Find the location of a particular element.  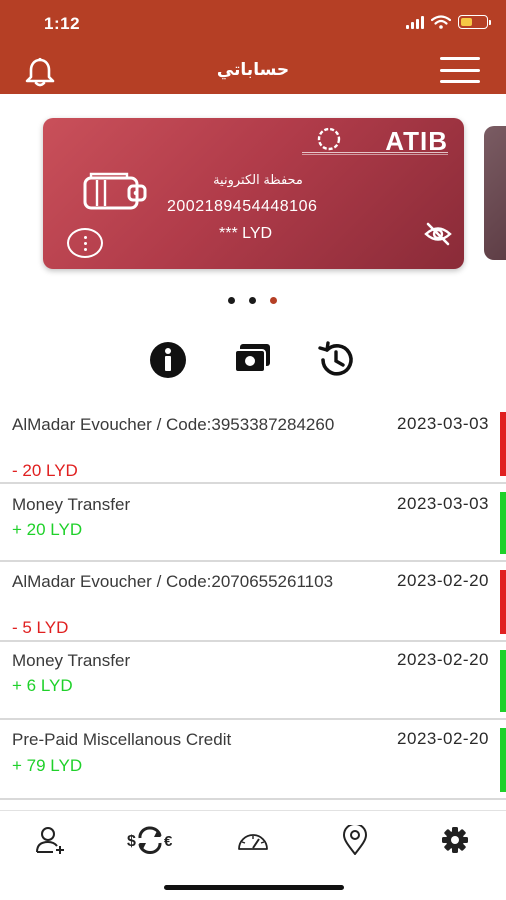

transaction-amount: - 5 LYD is located at coordinates (40, 627).